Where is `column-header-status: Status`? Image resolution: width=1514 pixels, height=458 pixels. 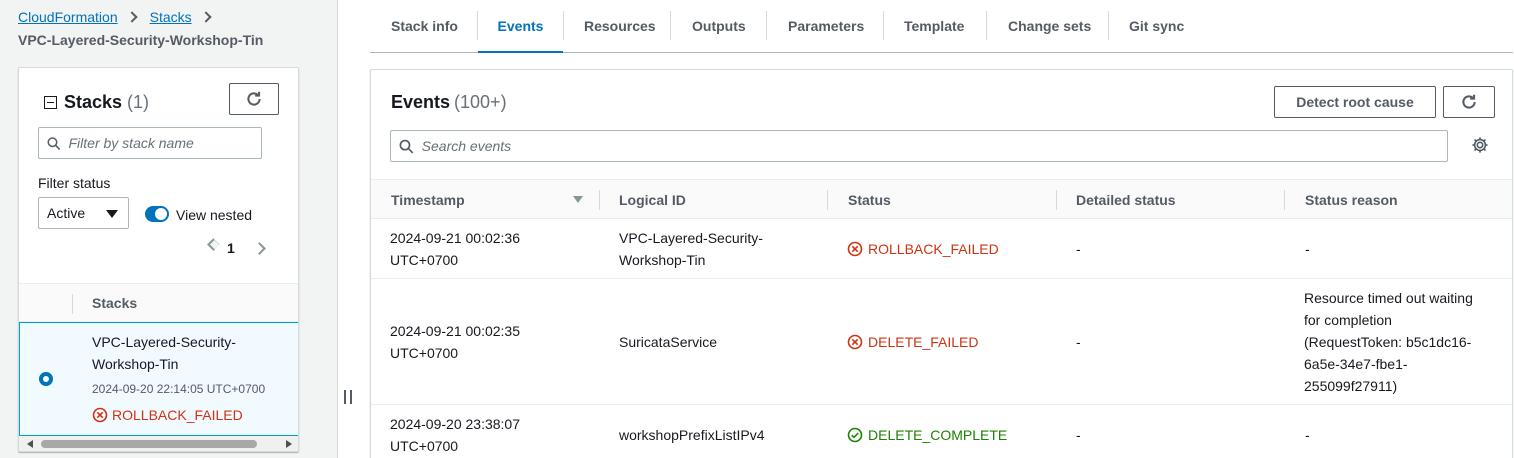
column-header-status: Status is located at coordinates (869, 200).